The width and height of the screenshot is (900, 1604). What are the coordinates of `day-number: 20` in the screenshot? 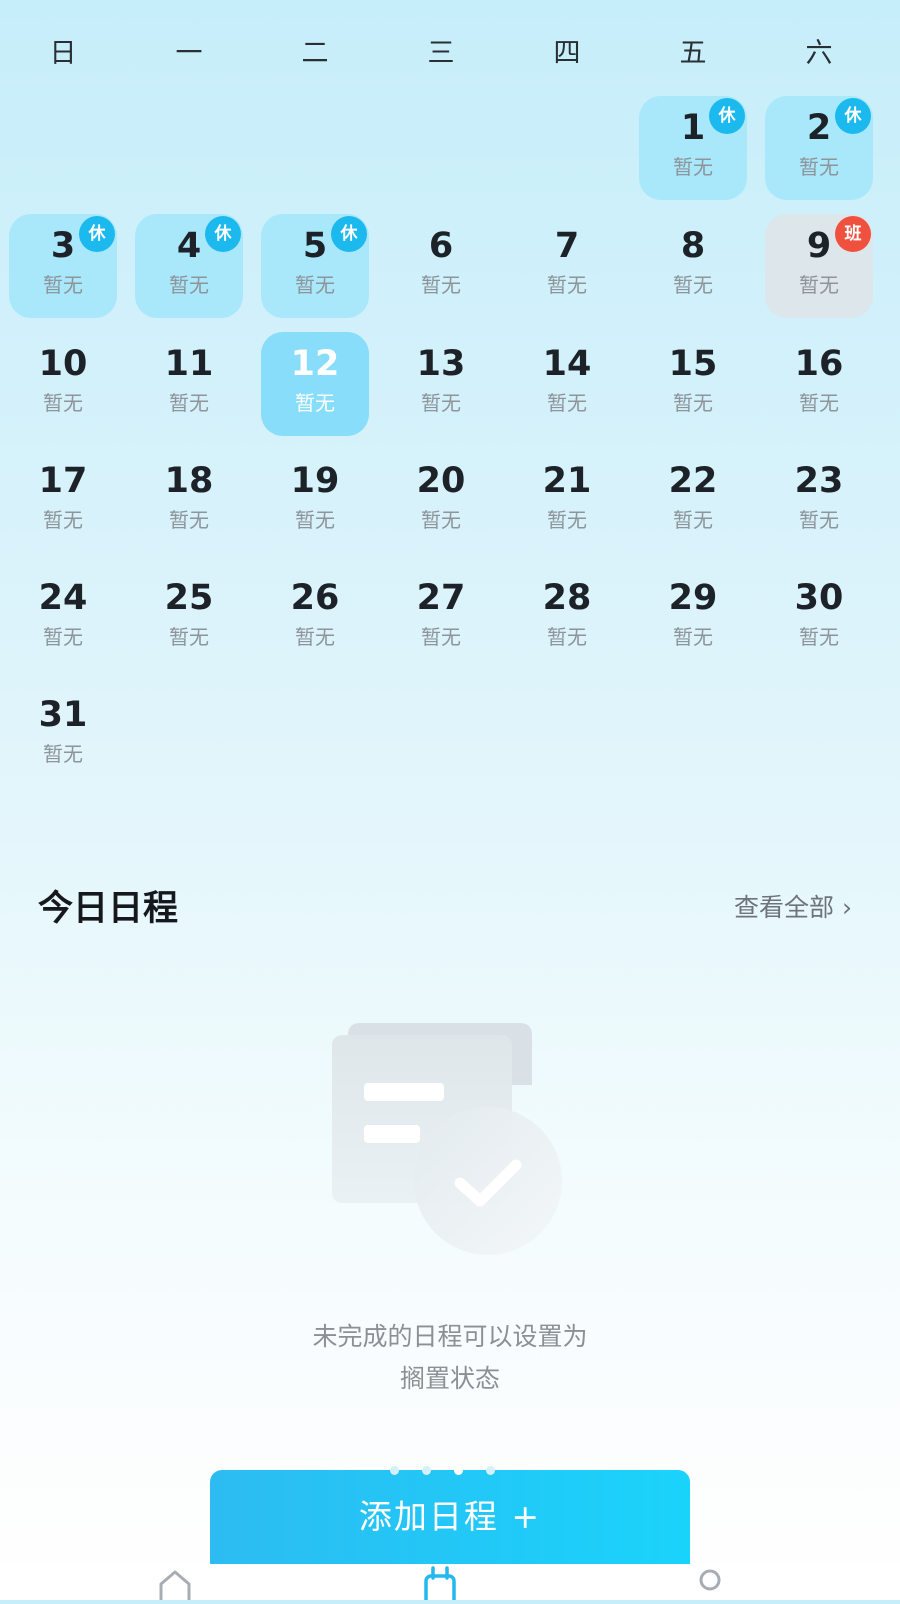 It's located at (441, 481).